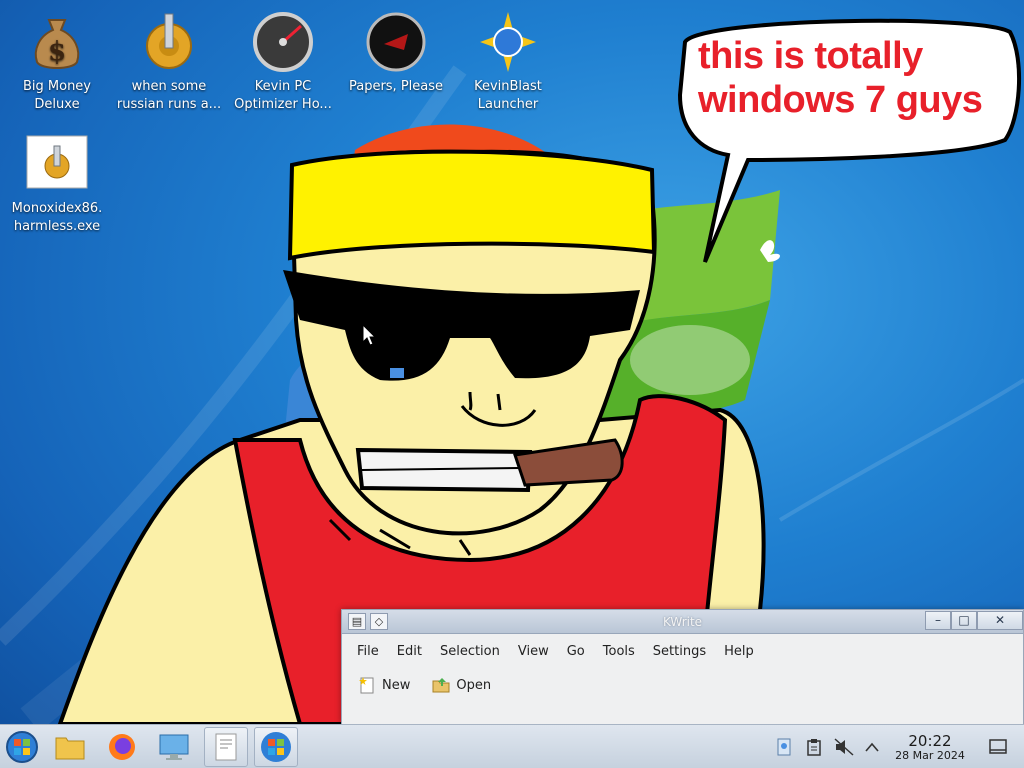 This screenshot has height=768, width=1024. I want to click on kevinblast-icon, so click(508, 42).